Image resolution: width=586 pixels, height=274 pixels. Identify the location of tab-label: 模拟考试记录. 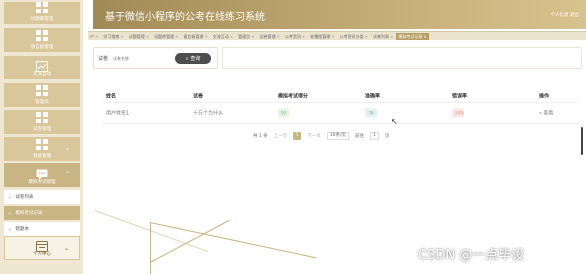
(410, 36).